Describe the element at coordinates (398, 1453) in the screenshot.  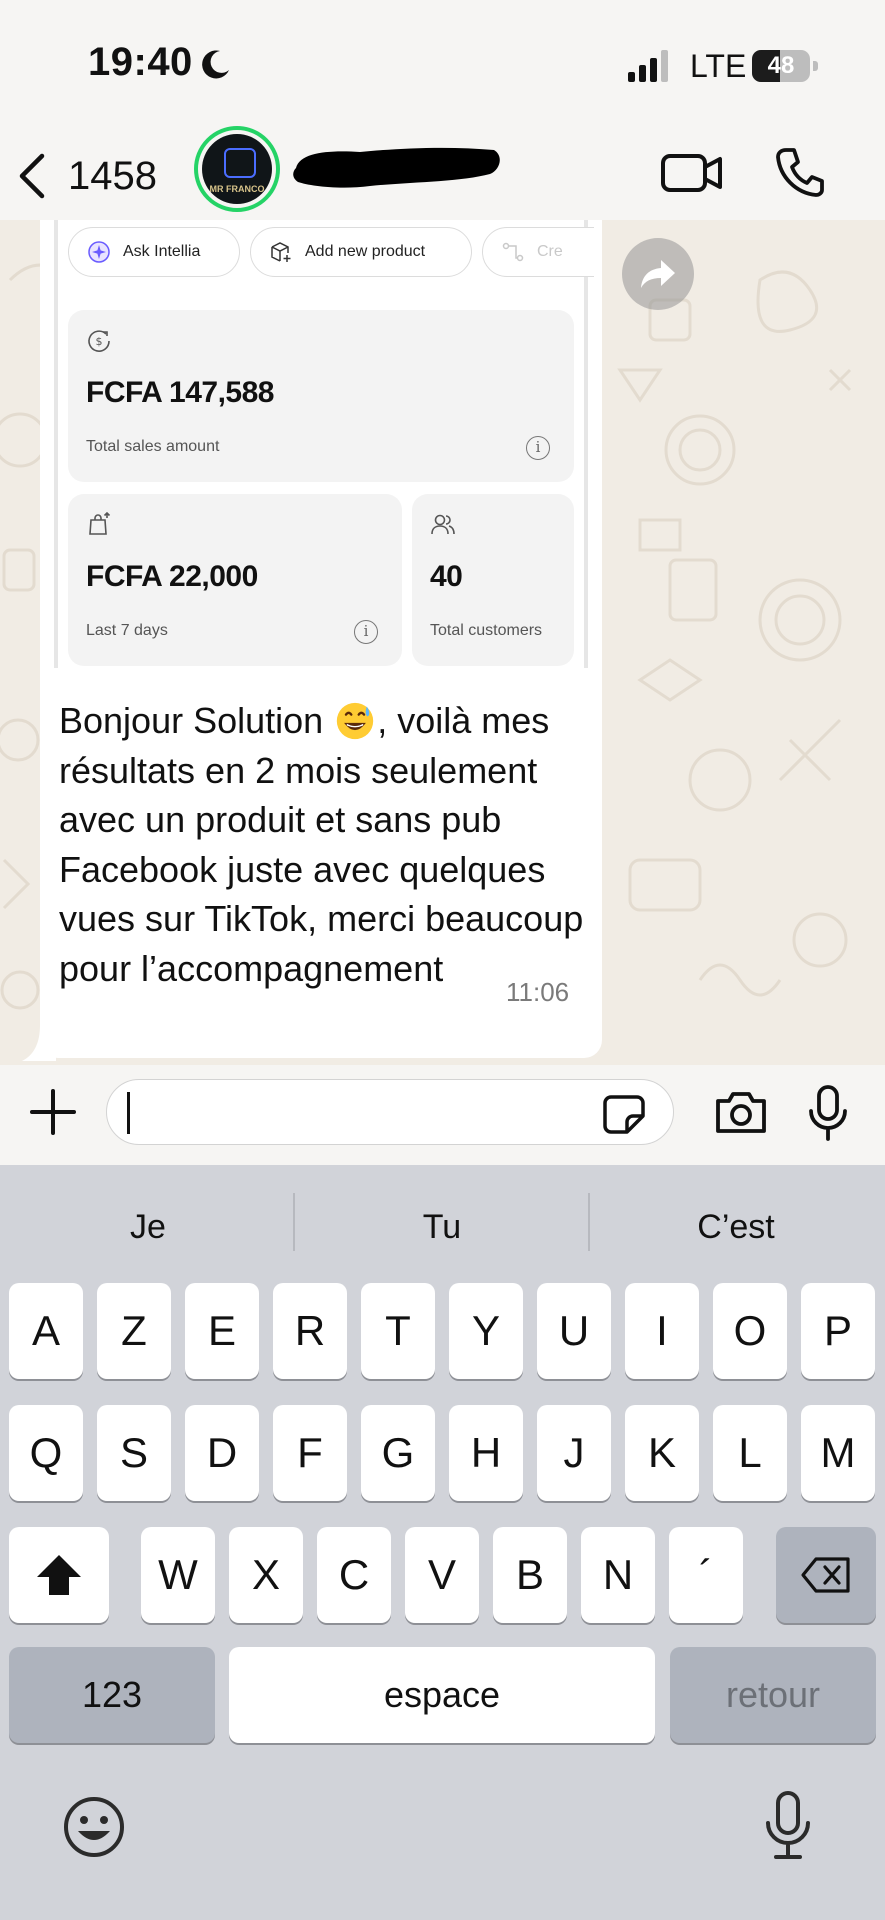
I see `key-g: G` at that location.